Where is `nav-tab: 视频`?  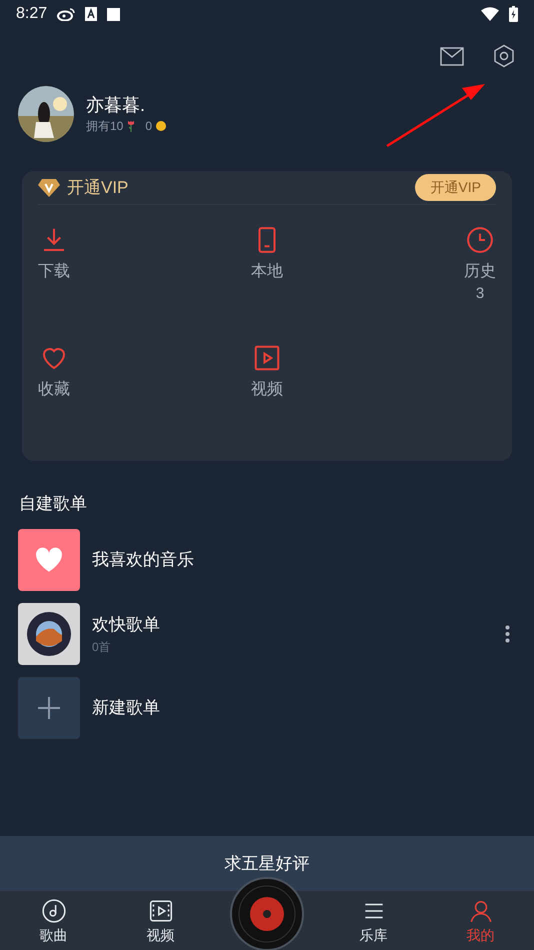
nav-tab: 视频 is located at coordinates (160, 920).